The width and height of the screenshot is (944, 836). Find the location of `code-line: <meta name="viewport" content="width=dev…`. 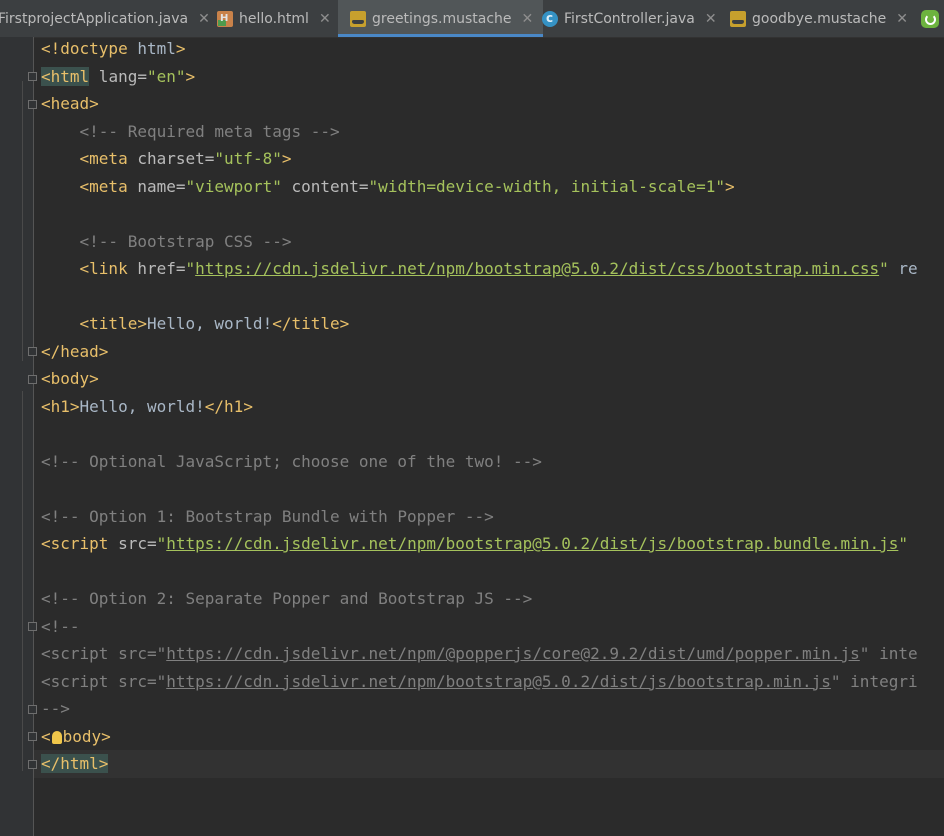

code-line: <meta name="viewport" content="width=dev… is located at coordinates (388, 186).